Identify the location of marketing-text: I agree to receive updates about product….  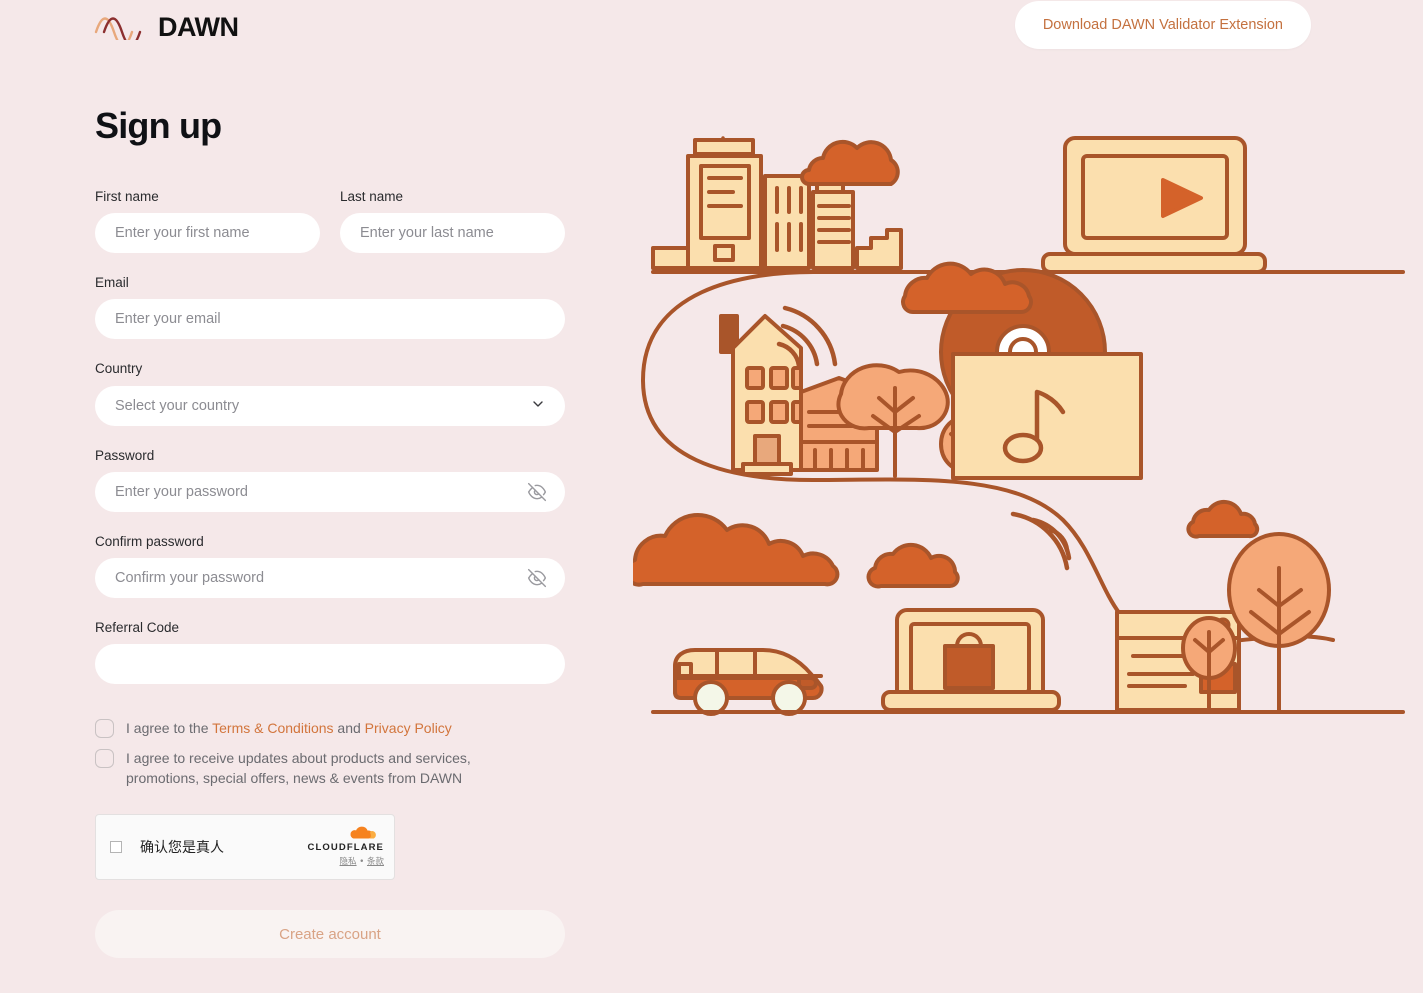
(298, 768).